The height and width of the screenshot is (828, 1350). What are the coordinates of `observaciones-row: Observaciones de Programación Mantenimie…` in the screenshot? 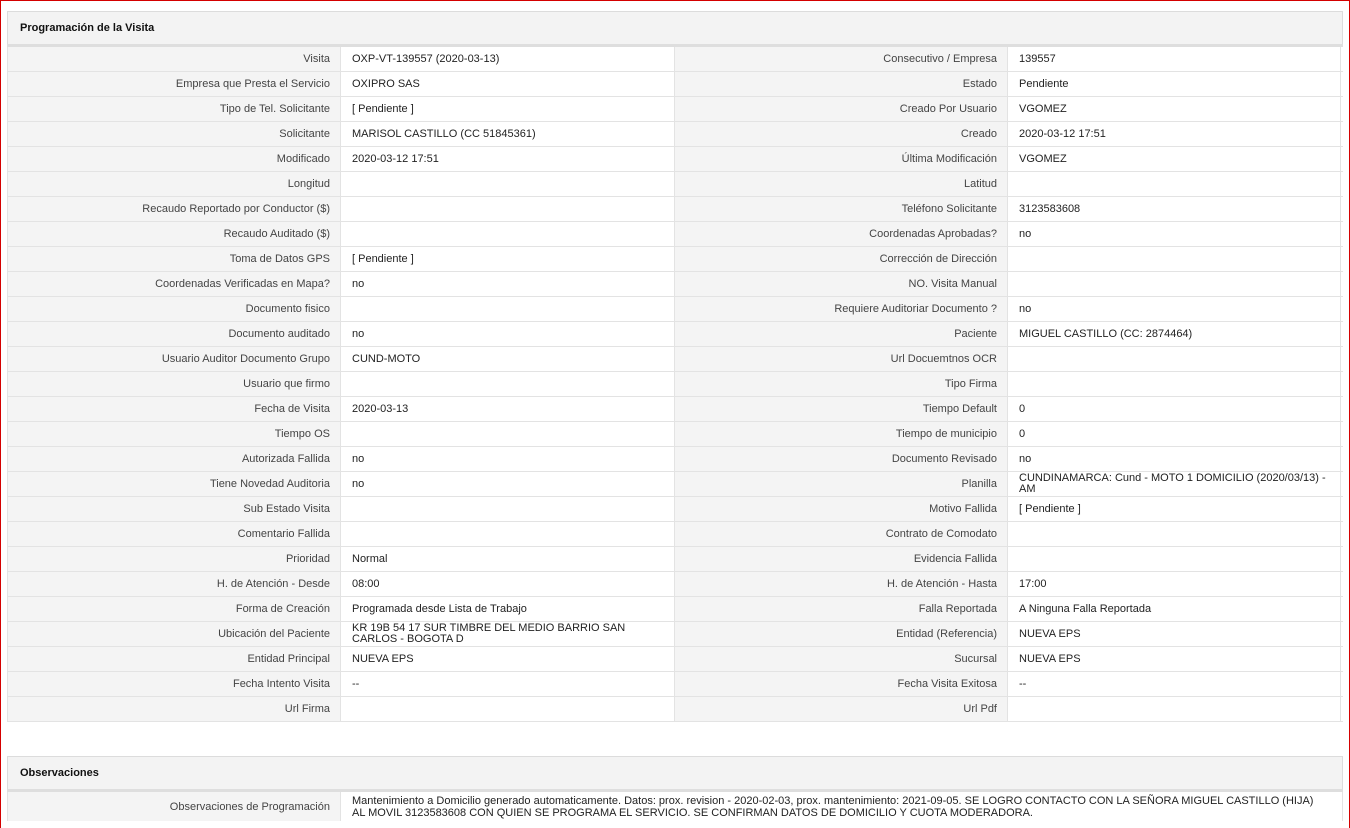 It's located at (675, 806).